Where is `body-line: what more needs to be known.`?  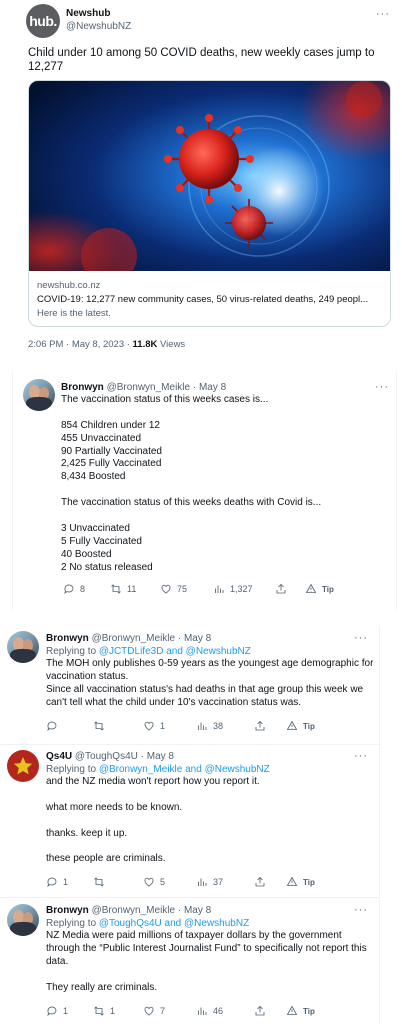
body-line: what more needs to be known. is located at coordinates (114, 807).